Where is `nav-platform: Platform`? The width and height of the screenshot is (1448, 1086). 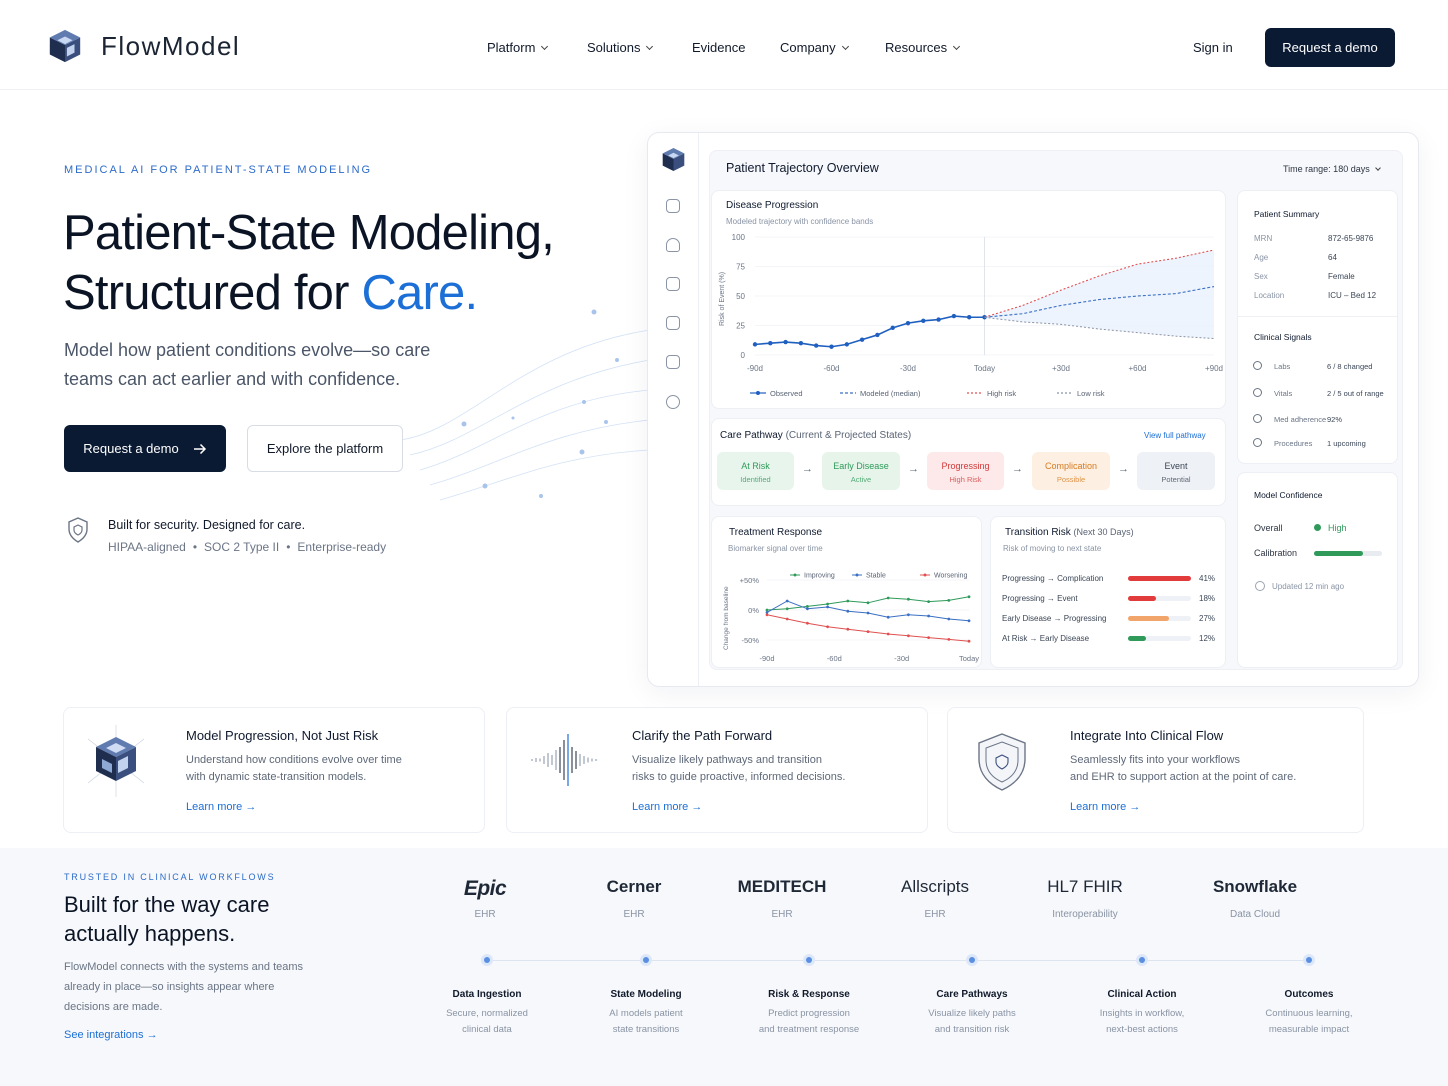
nav-platform: Platform is located at coordinates (518, 47).